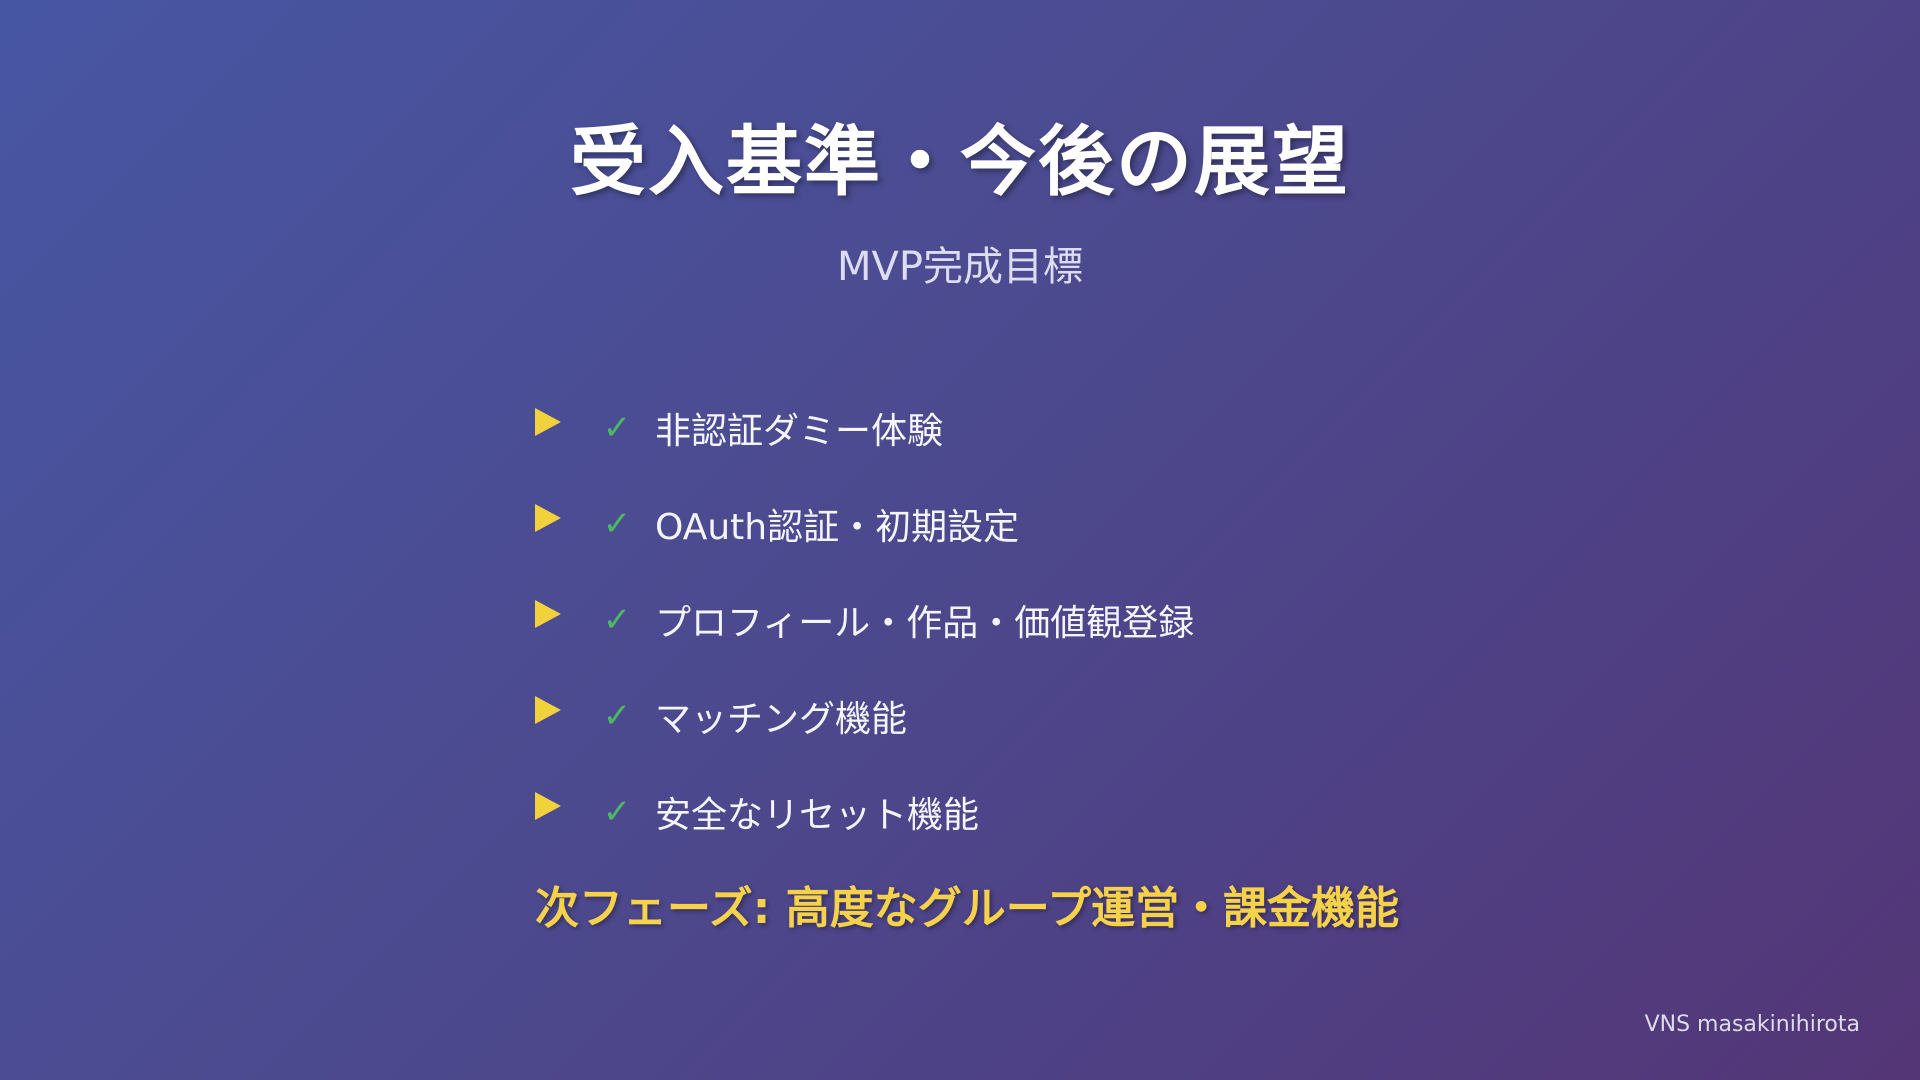 This screenshot has width=1920, height=1080. I want to click on list-item: ✓ マッチング機能, so click(1035, 716).